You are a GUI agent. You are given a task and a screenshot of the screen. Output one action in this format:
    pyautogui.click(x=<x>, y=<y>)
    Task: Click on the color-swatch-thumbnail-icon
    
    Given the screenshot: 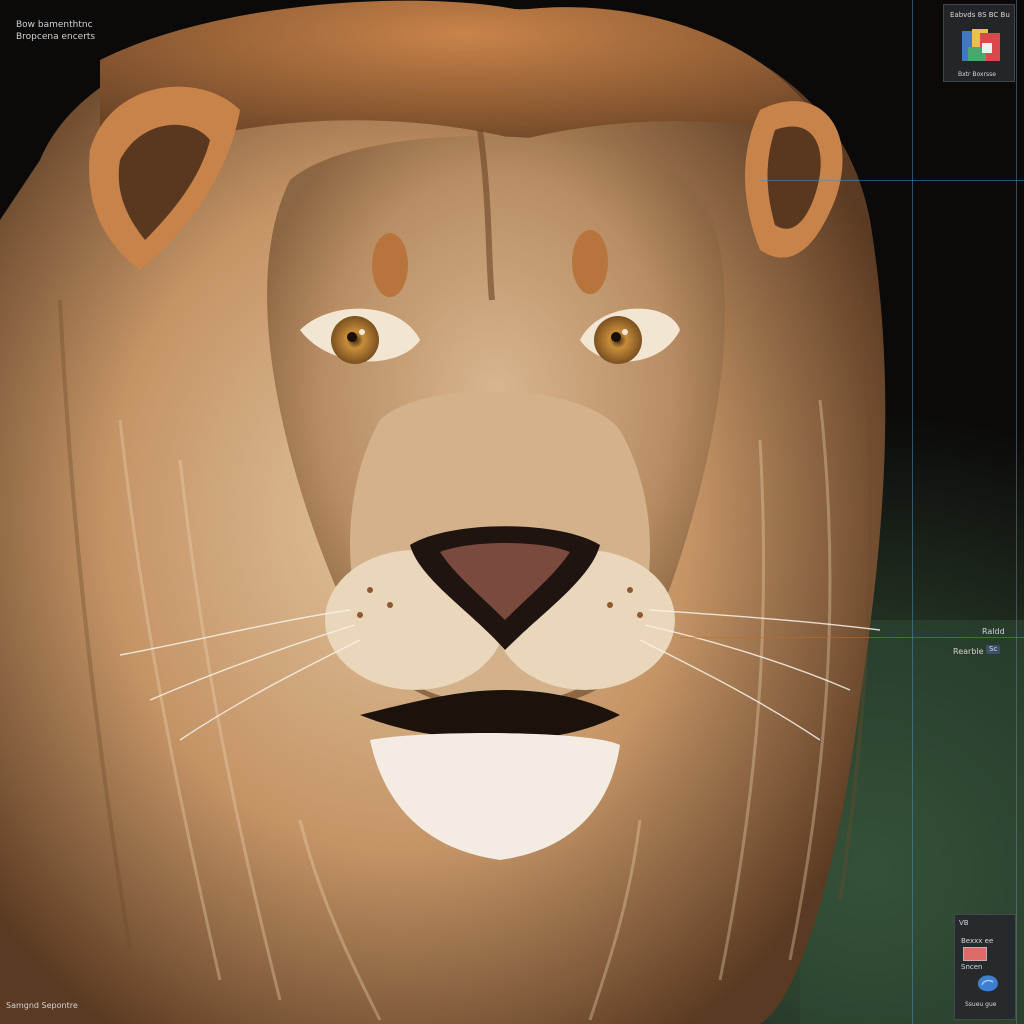 What is the action you would take?
    pyautogui.click(x=982, y=47)
    